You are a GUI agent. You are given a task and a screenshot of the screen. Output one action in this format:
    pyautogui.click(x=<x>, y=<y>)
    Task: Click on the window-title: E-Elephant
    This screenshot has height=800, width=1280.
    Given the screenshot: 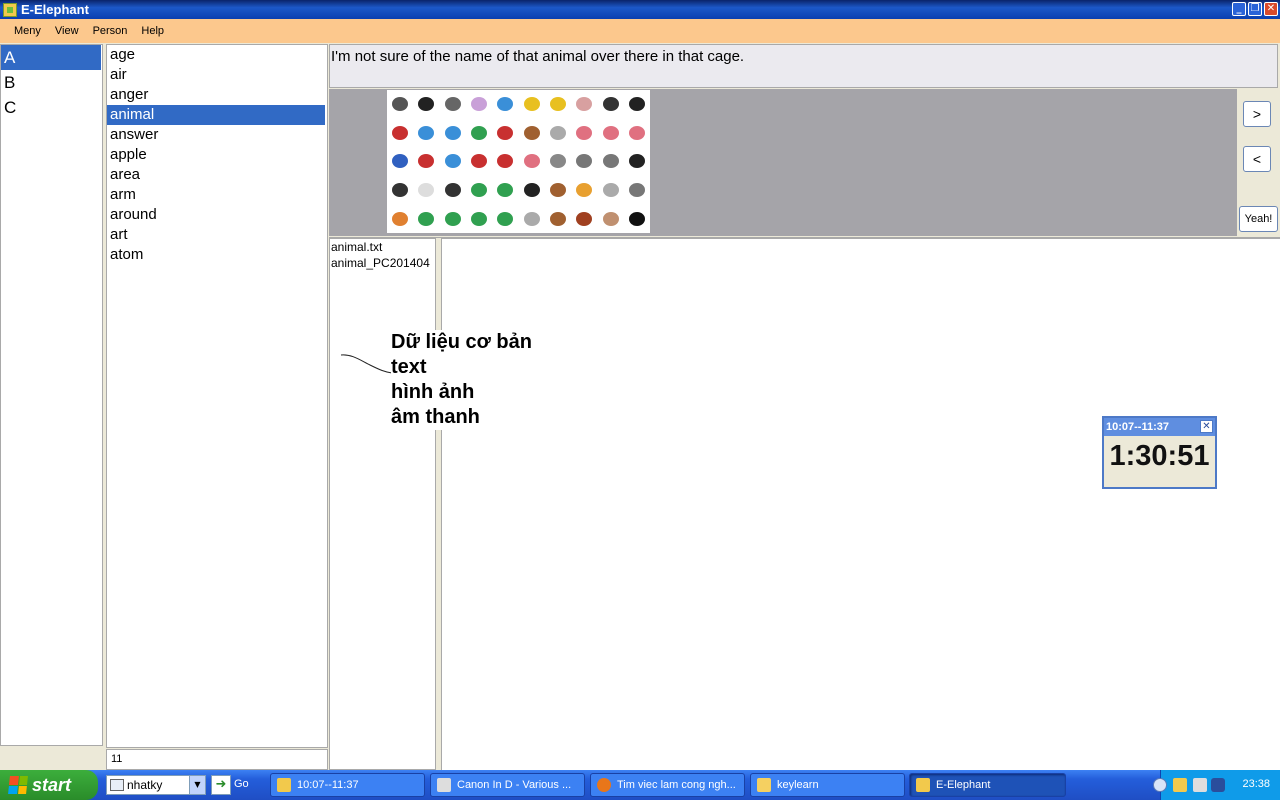 What is the action you would take?
    pyautogui.click(x=55, y=9)
    